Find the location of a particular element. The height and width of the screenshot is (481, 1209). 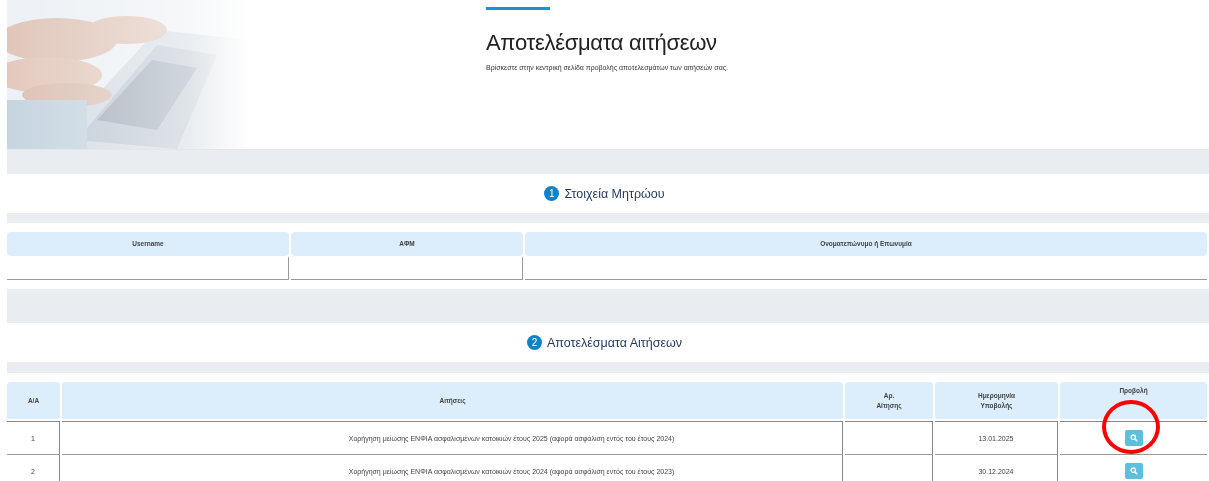

tab-indicator is located at coordinates (518, 8).